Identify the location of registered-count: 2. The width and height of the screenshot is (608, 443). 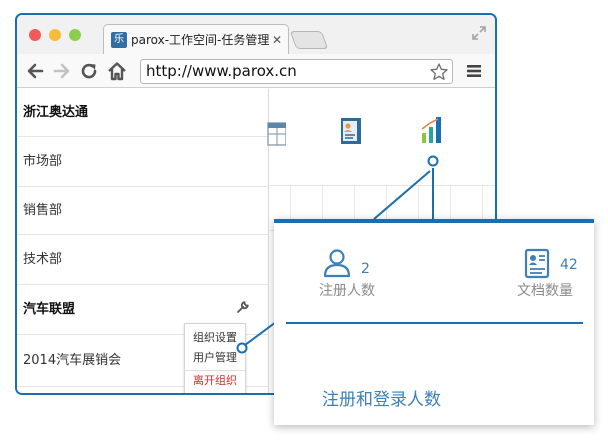
(365, 269).